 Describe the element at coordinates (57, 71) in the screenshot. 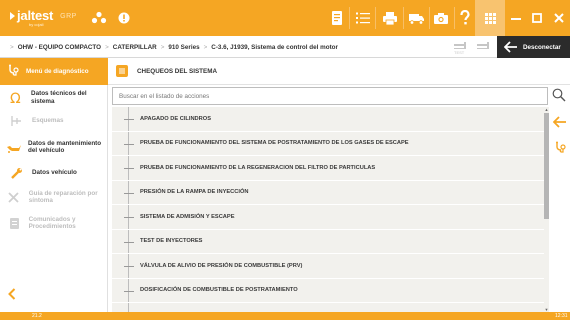

I see `sidebar-header-label: Menú de diagnóstico` at that location.